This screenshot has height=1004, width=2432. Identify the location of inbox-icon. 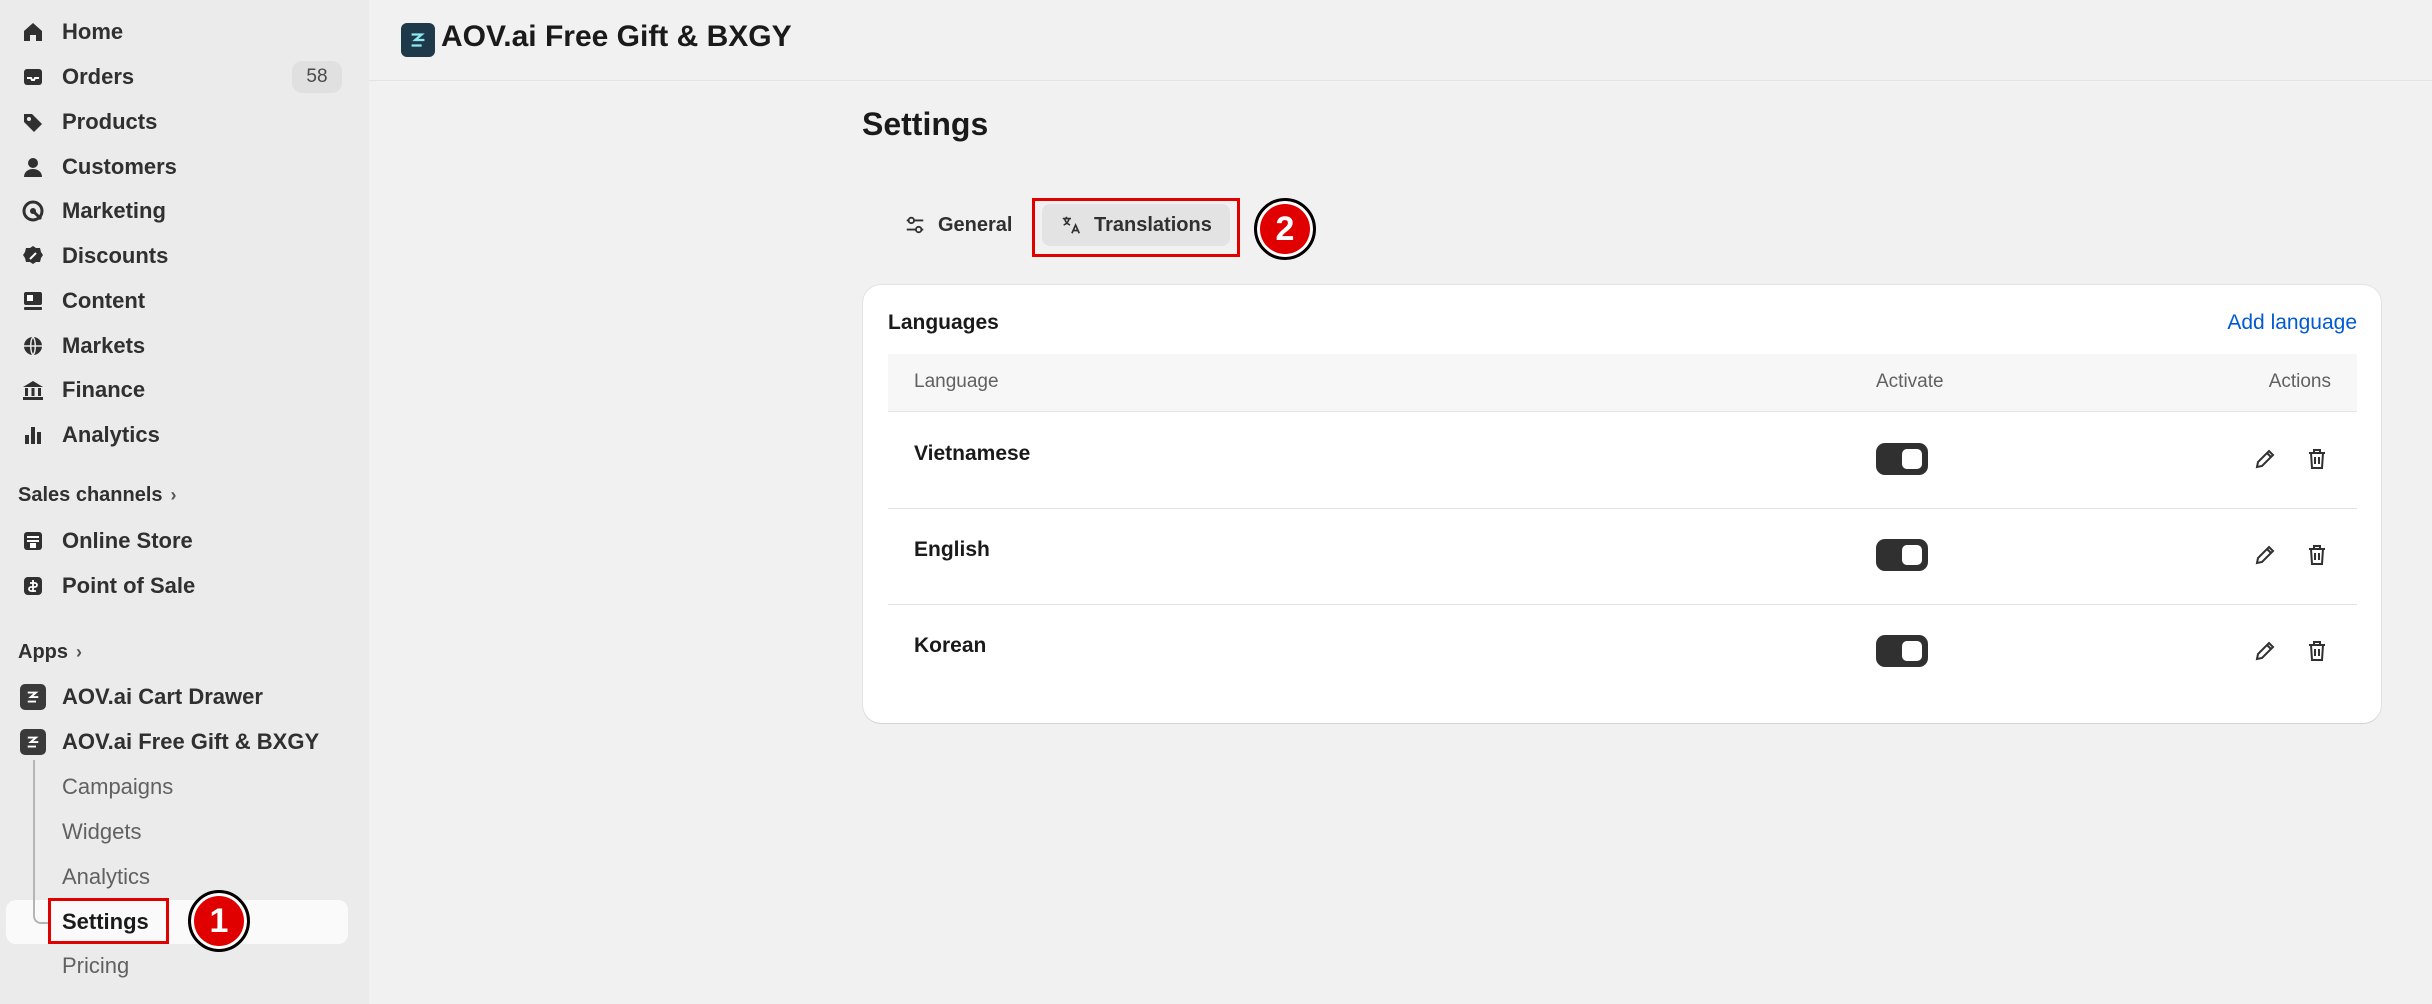
(33, 77).